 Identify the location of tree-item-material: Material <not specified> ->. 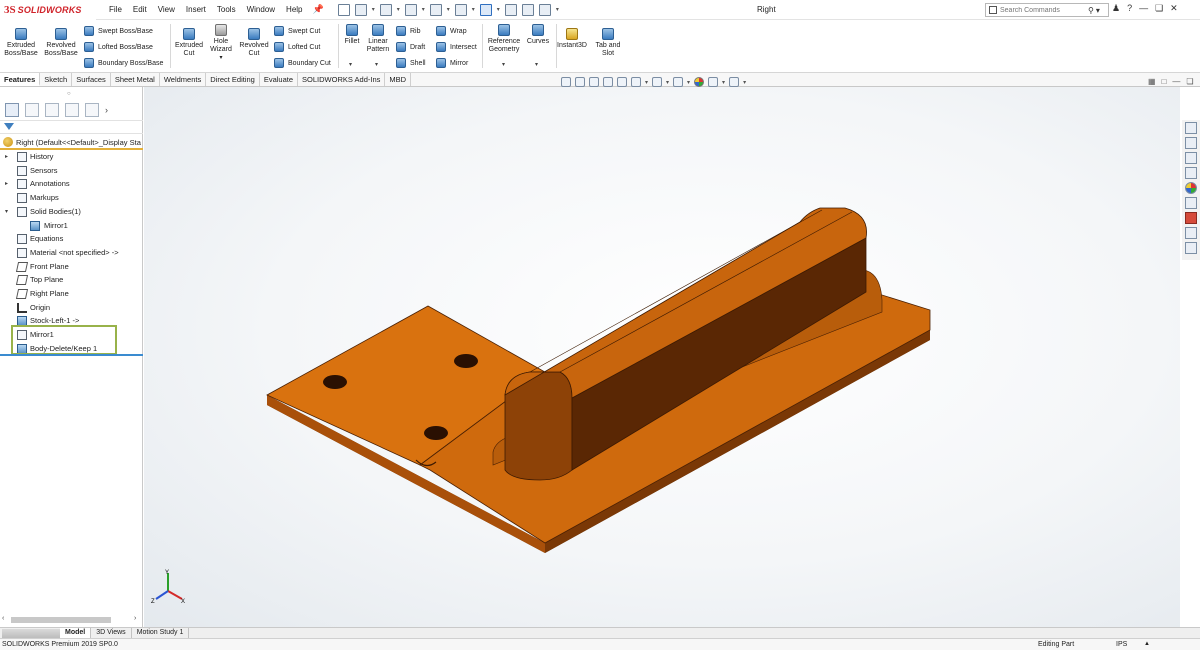
(71, 252).